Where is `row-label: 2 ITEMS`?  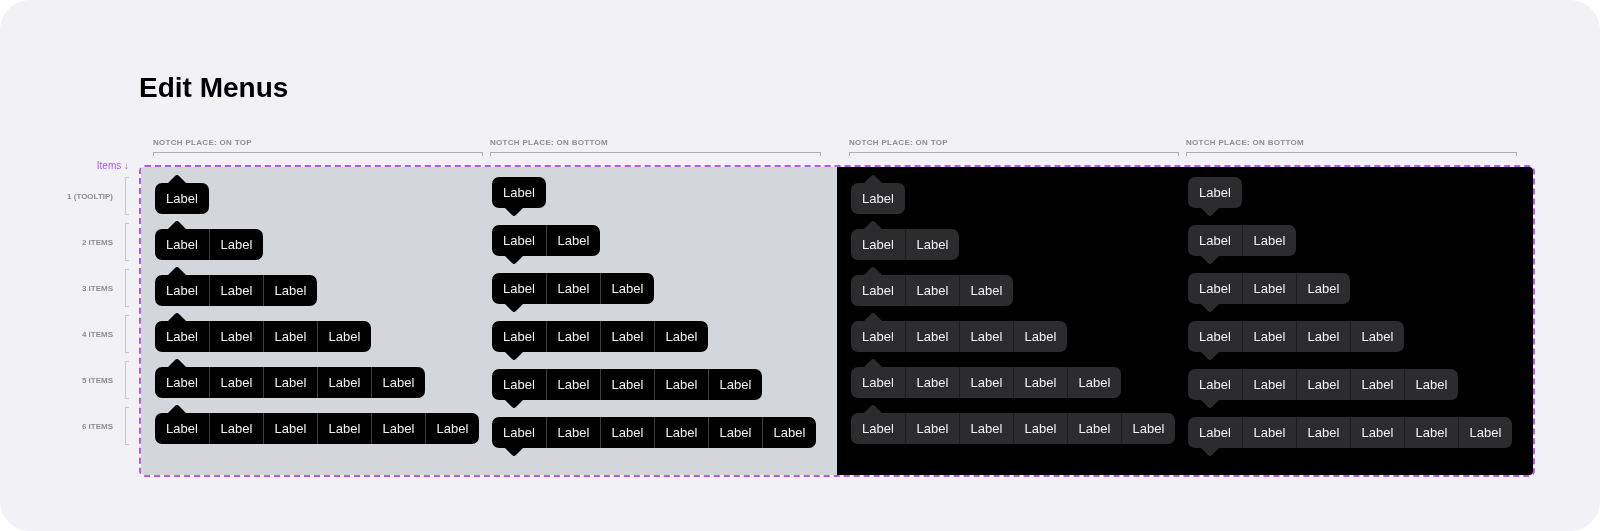 row-label: 2 ITEMS is located at coordinates (97, 242).